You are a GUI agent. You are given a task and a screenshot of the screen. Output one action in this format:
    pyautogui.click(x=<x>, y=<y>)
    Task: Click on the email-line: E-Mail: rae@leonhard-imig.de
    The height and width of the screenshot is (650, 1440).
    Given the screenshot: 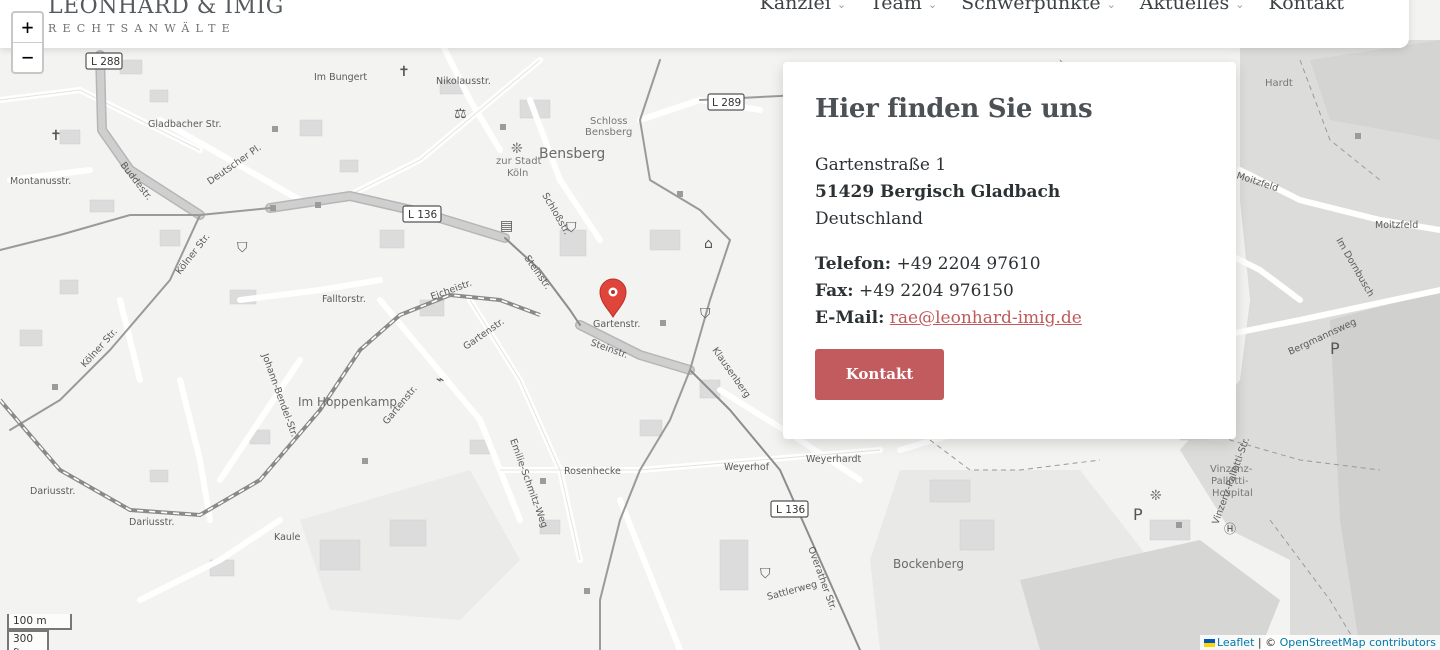 What is the action you would take?
    pyautogui.click(x=1009, y=318)
    